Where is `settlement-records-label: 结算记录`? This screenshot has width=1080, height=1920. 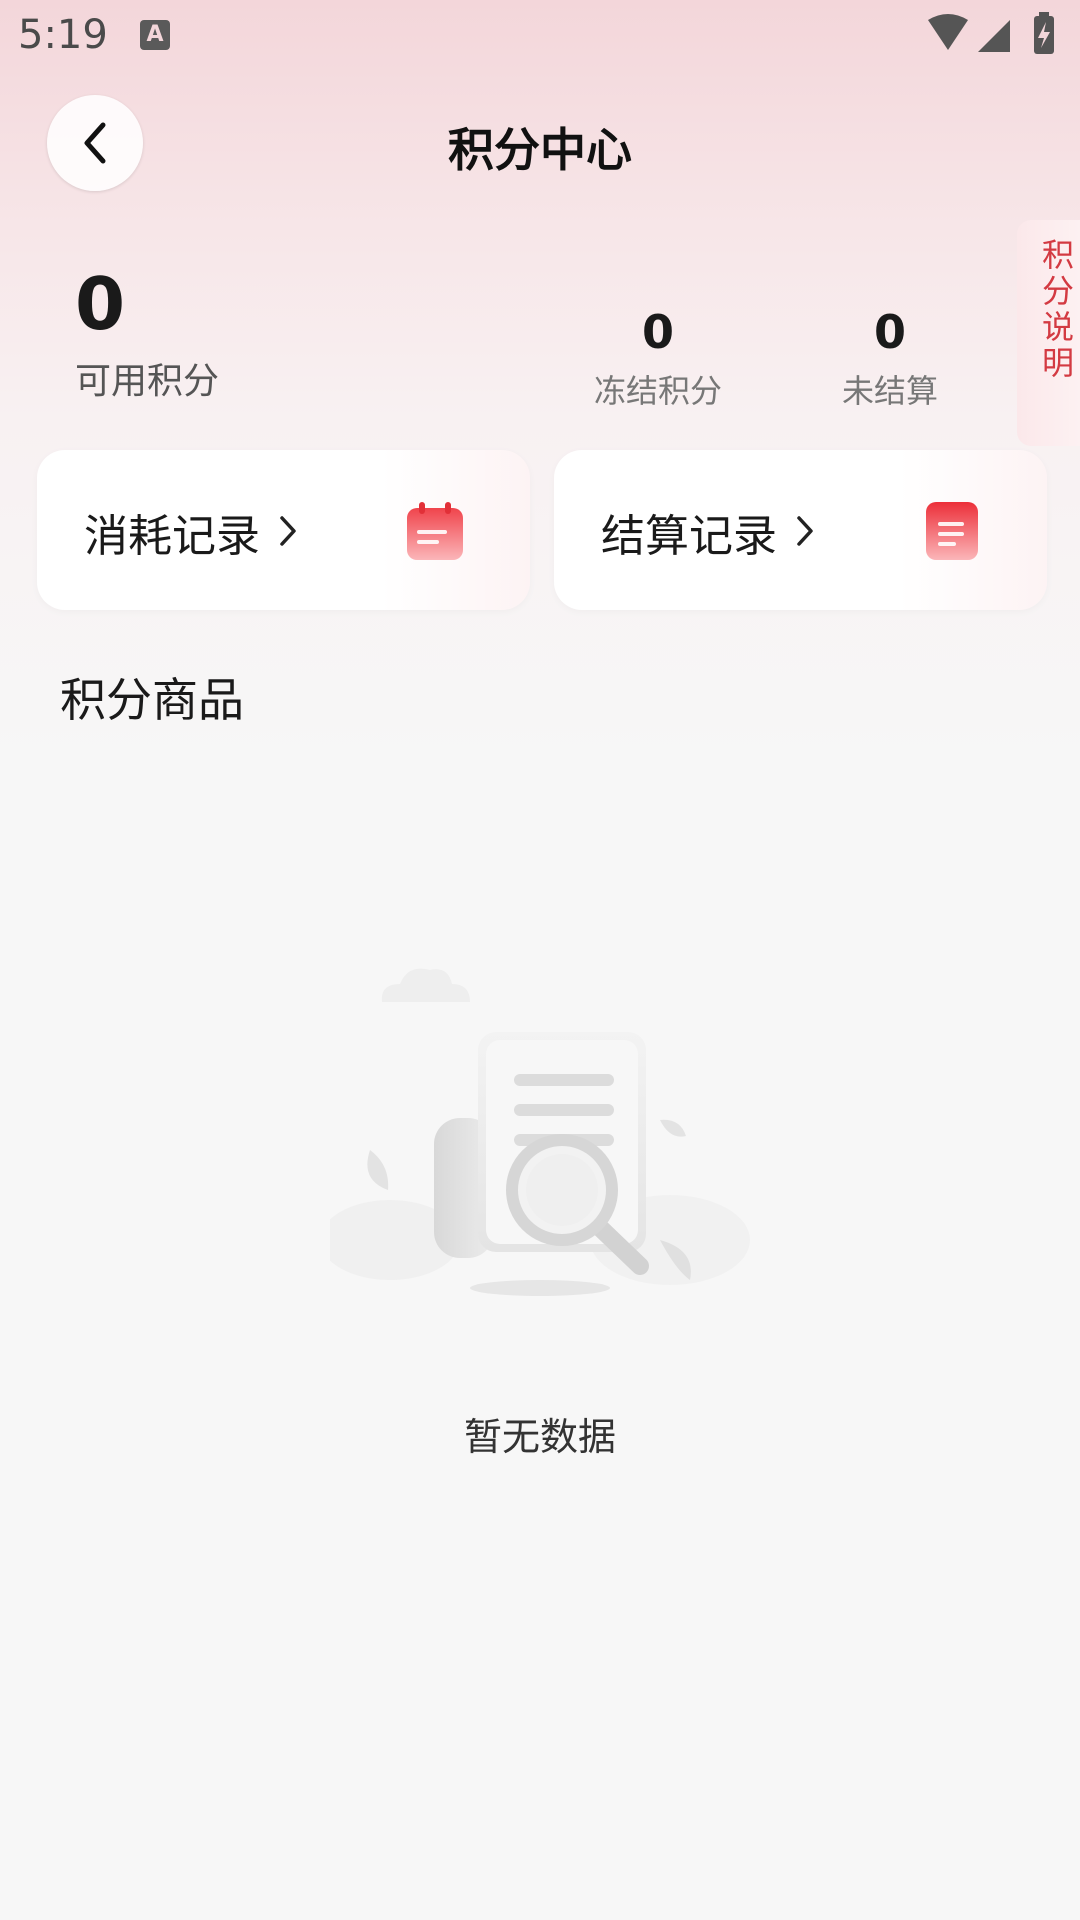 settlement-records-label: 结算记录 is located at coordinates (689, 536).